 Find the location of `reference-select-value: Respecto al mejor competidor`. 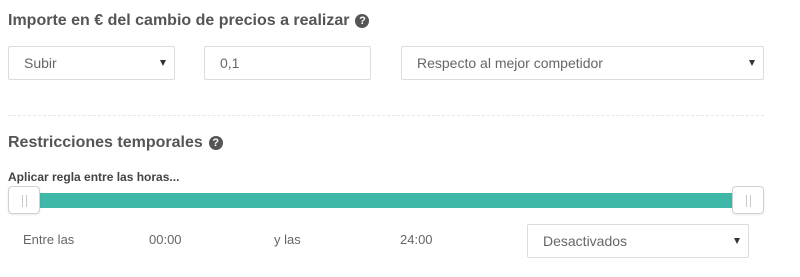

reference-select-value: Respecto al mejor competidor is located at coordinates (510, 63).